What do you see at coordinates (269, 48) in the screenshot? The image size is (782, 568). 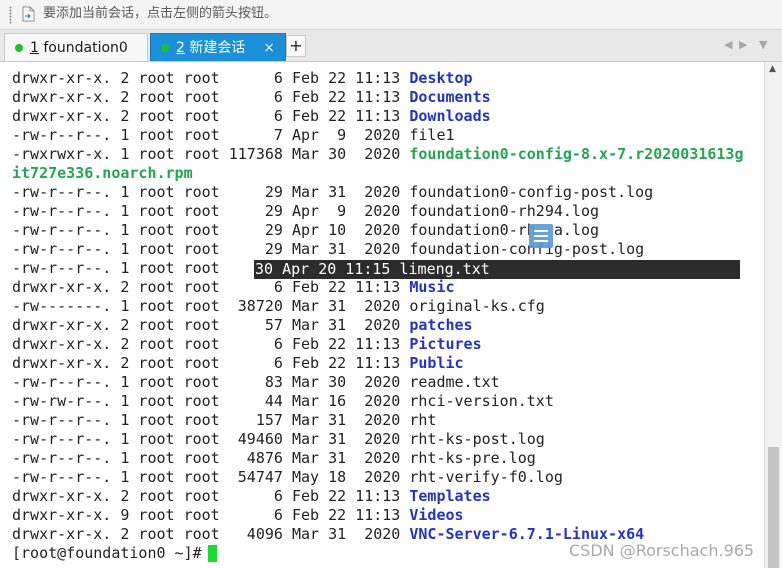 I see `close-tab-icon: ×` at bounding box center [269, 48].